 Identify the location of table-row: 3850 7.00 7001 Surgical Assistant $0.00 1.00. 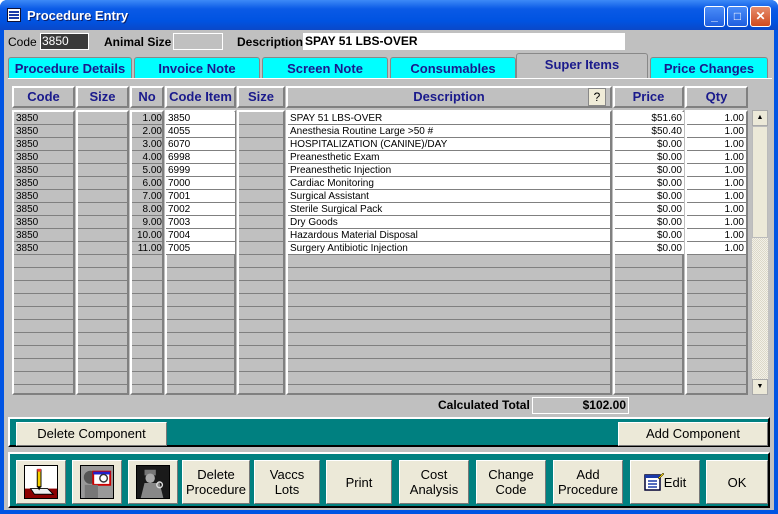
(384, 196).